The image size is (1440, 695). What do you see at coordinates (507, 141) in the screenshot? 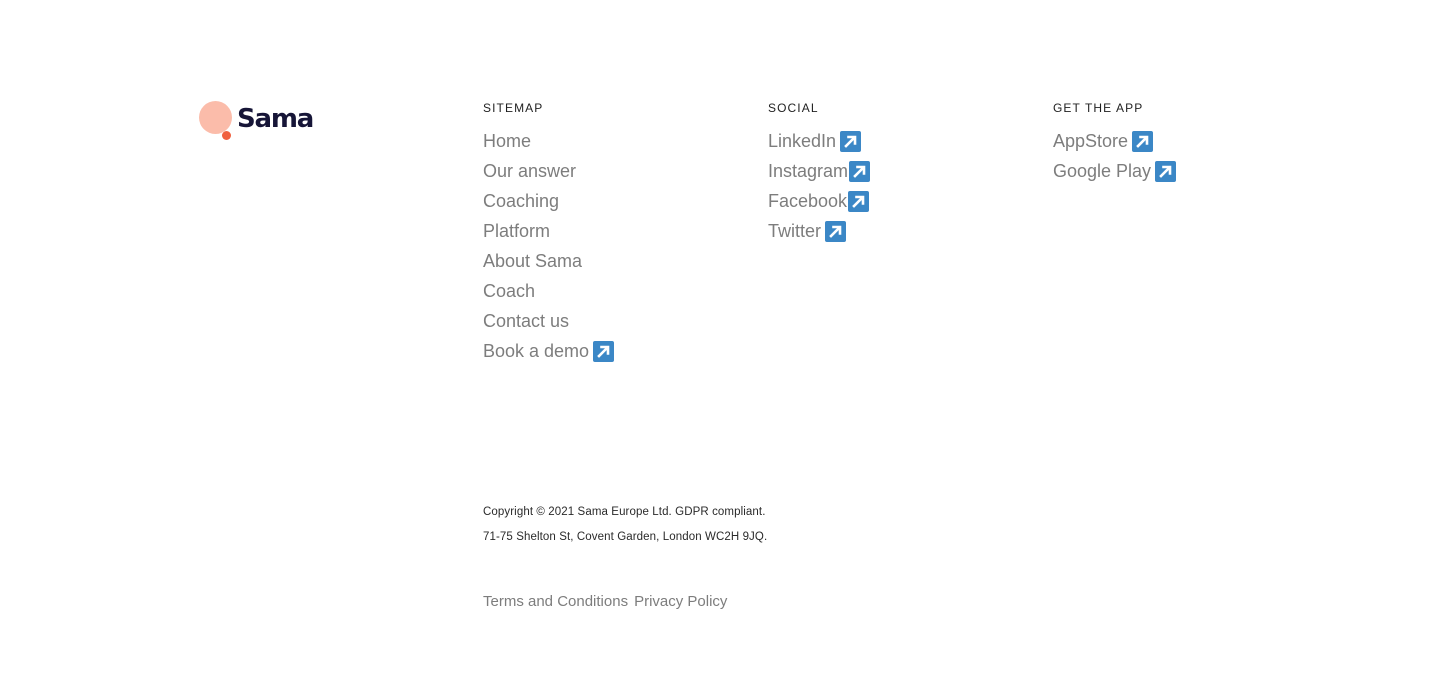
I see `link-label: Home` at bounding box center [507, 141].